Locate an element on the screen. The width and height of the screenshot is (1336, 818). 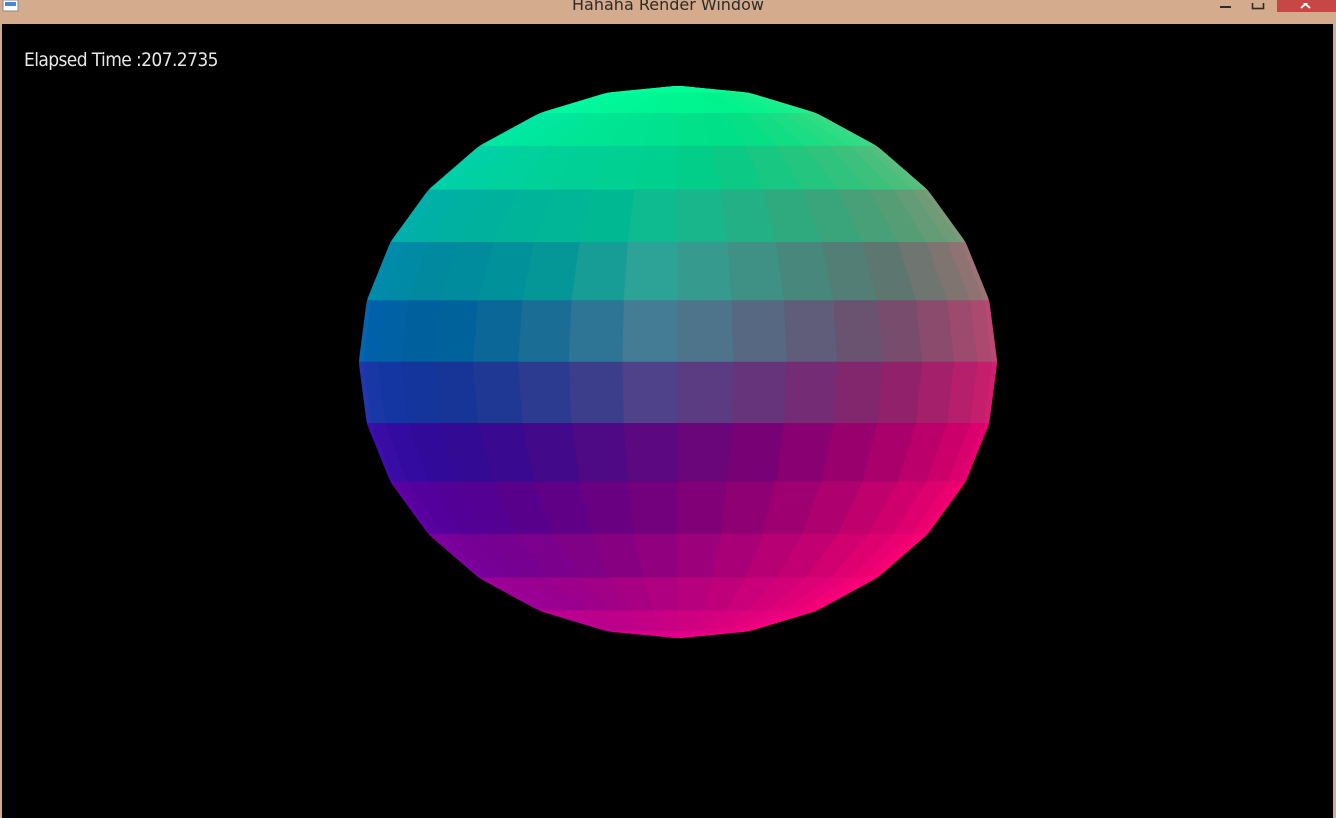
close-icon is located at coordinates (1305, 4).